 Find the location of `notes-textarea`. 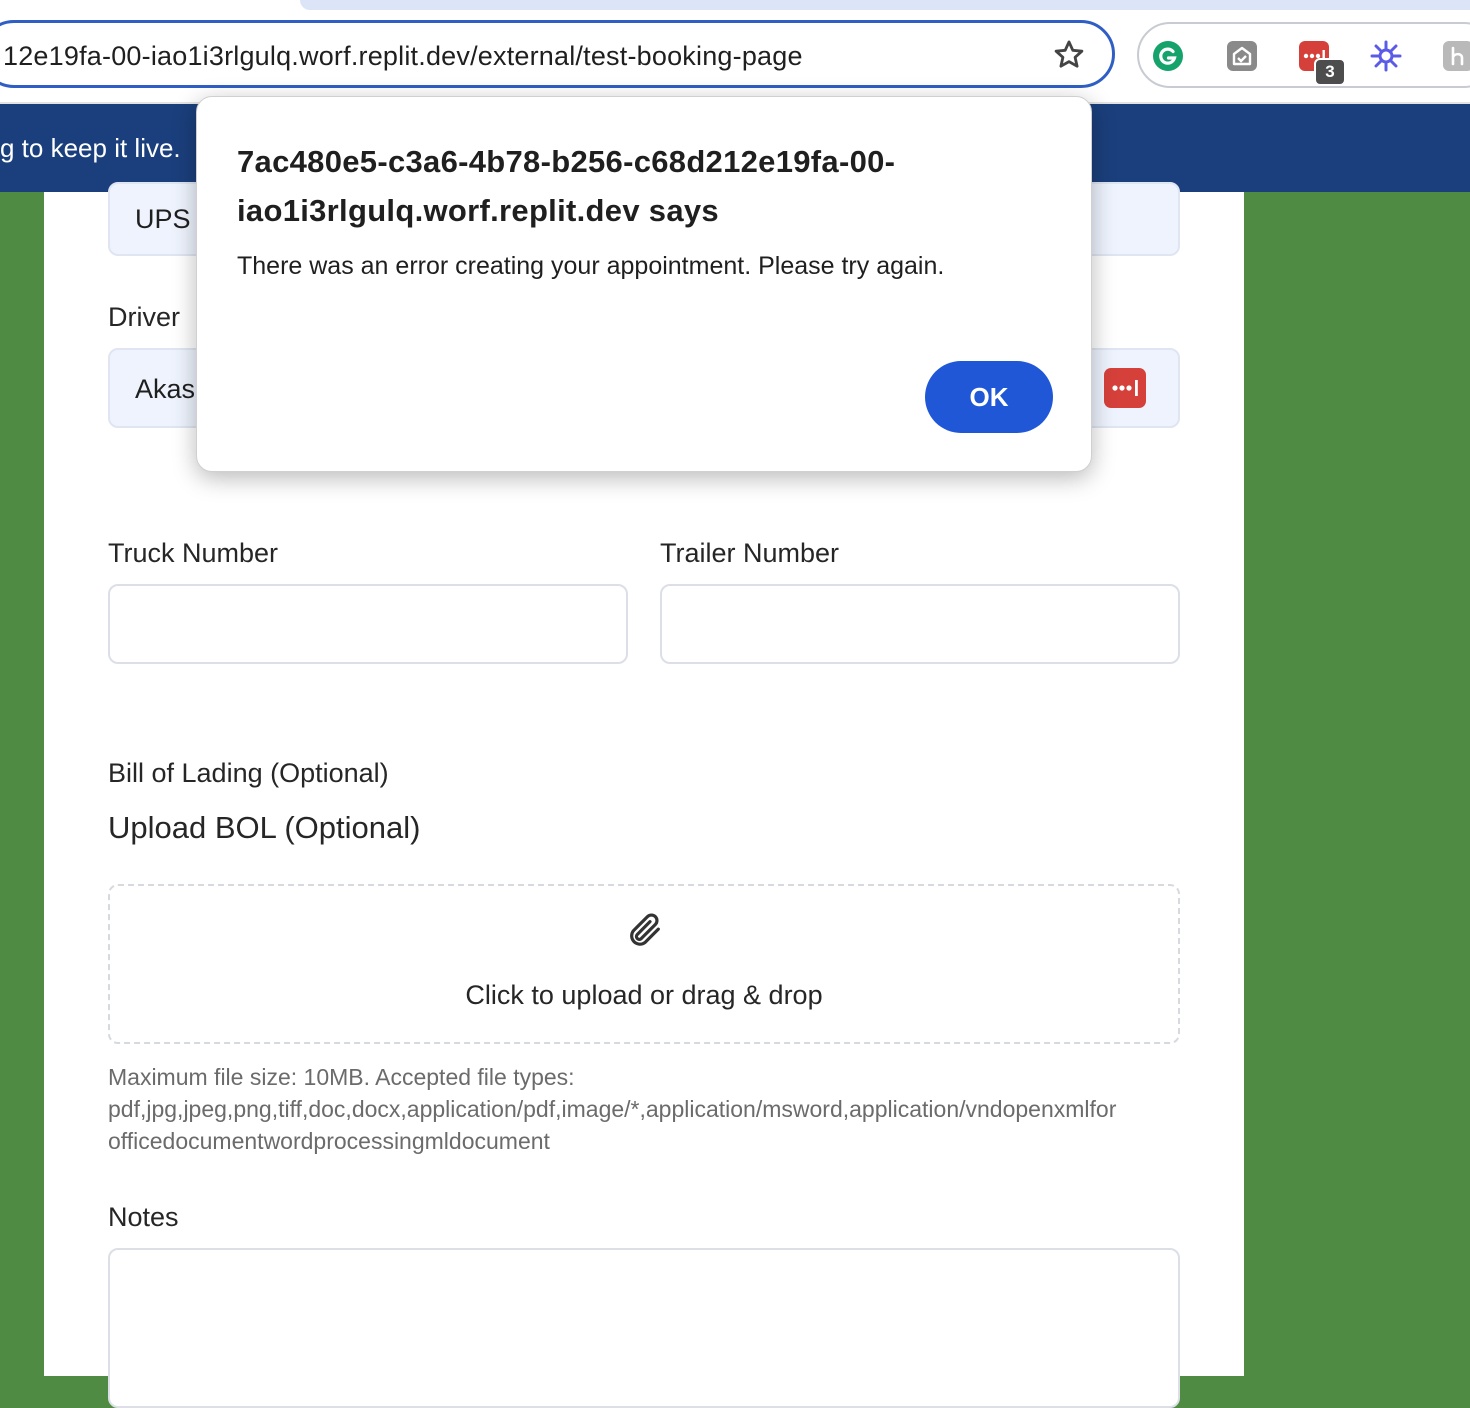

notes-textarea is located at coordinates (644, 1328).